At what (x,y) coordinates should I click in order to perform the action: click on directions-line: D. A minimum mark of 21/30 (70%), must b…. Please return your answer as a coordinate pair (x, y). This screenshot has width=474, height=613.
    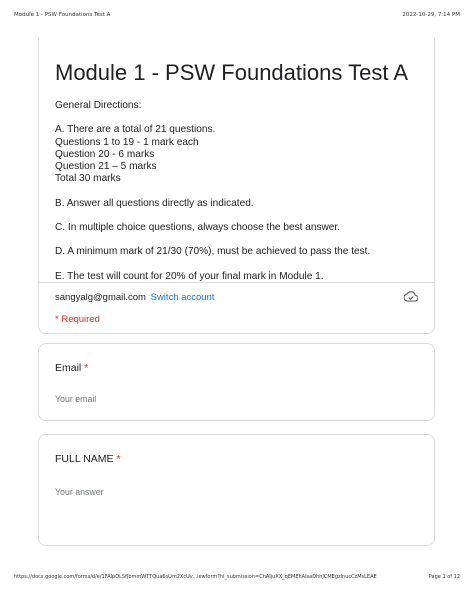
    Looking at the image, I should click on (213, 252).